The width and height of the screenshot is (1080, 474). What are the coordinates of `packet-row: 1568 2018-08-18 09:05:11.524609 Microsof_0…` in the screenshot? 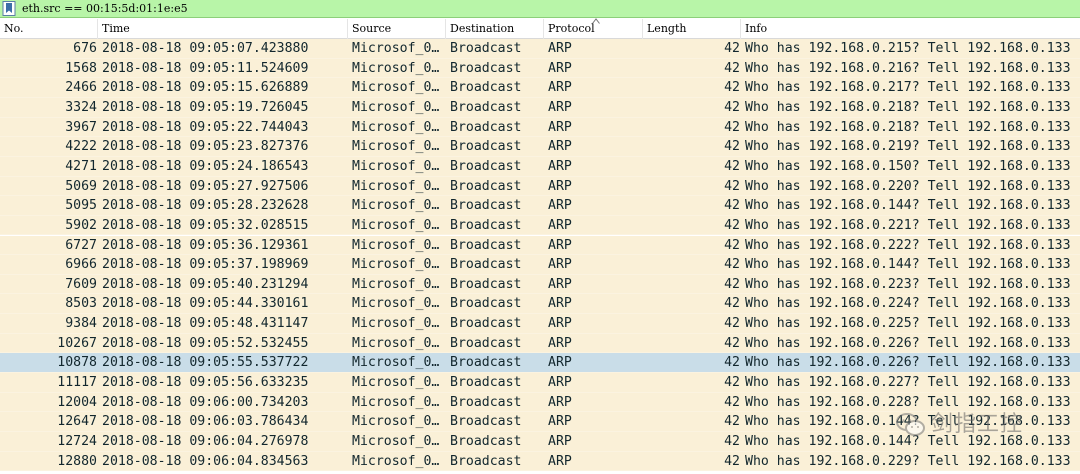 It's located at (540, 68).